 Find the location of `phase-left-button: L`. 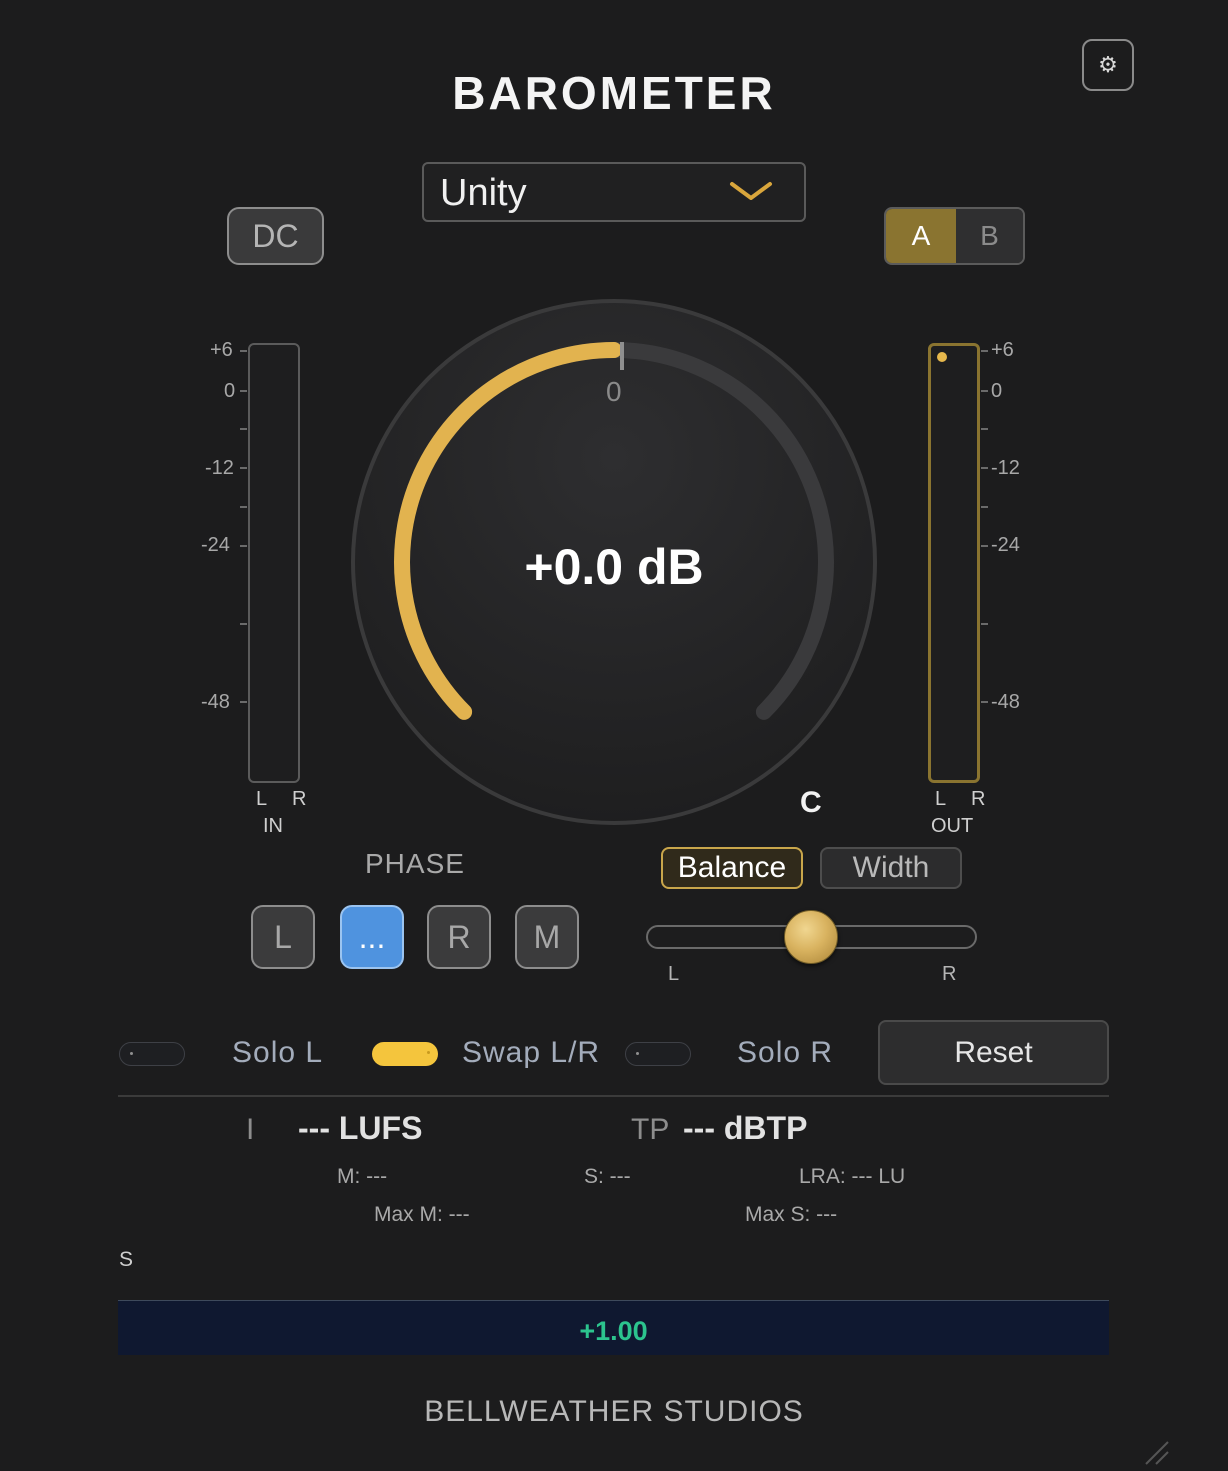

phase-left-button: L is located at coordinates (283, 937).